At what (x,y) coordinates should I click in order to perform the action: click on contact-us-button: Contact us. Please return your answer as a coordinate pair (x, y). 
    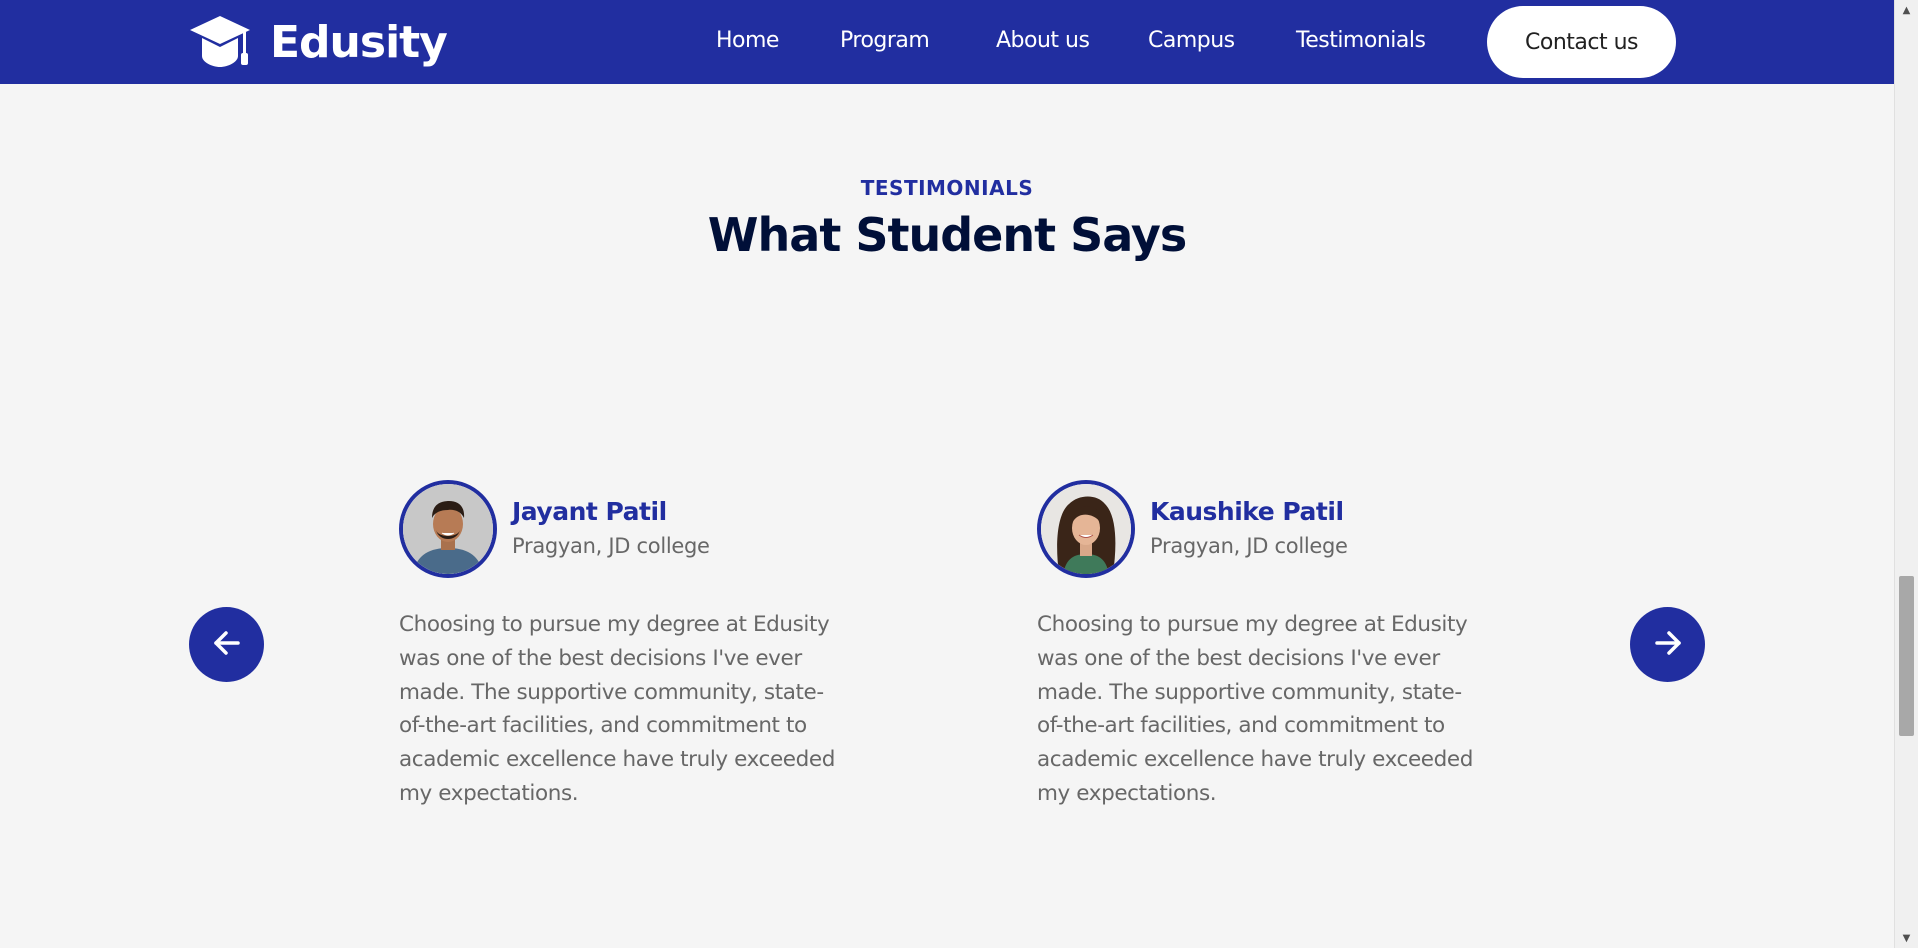
    Looking at the image, I should click on (1581, 42).